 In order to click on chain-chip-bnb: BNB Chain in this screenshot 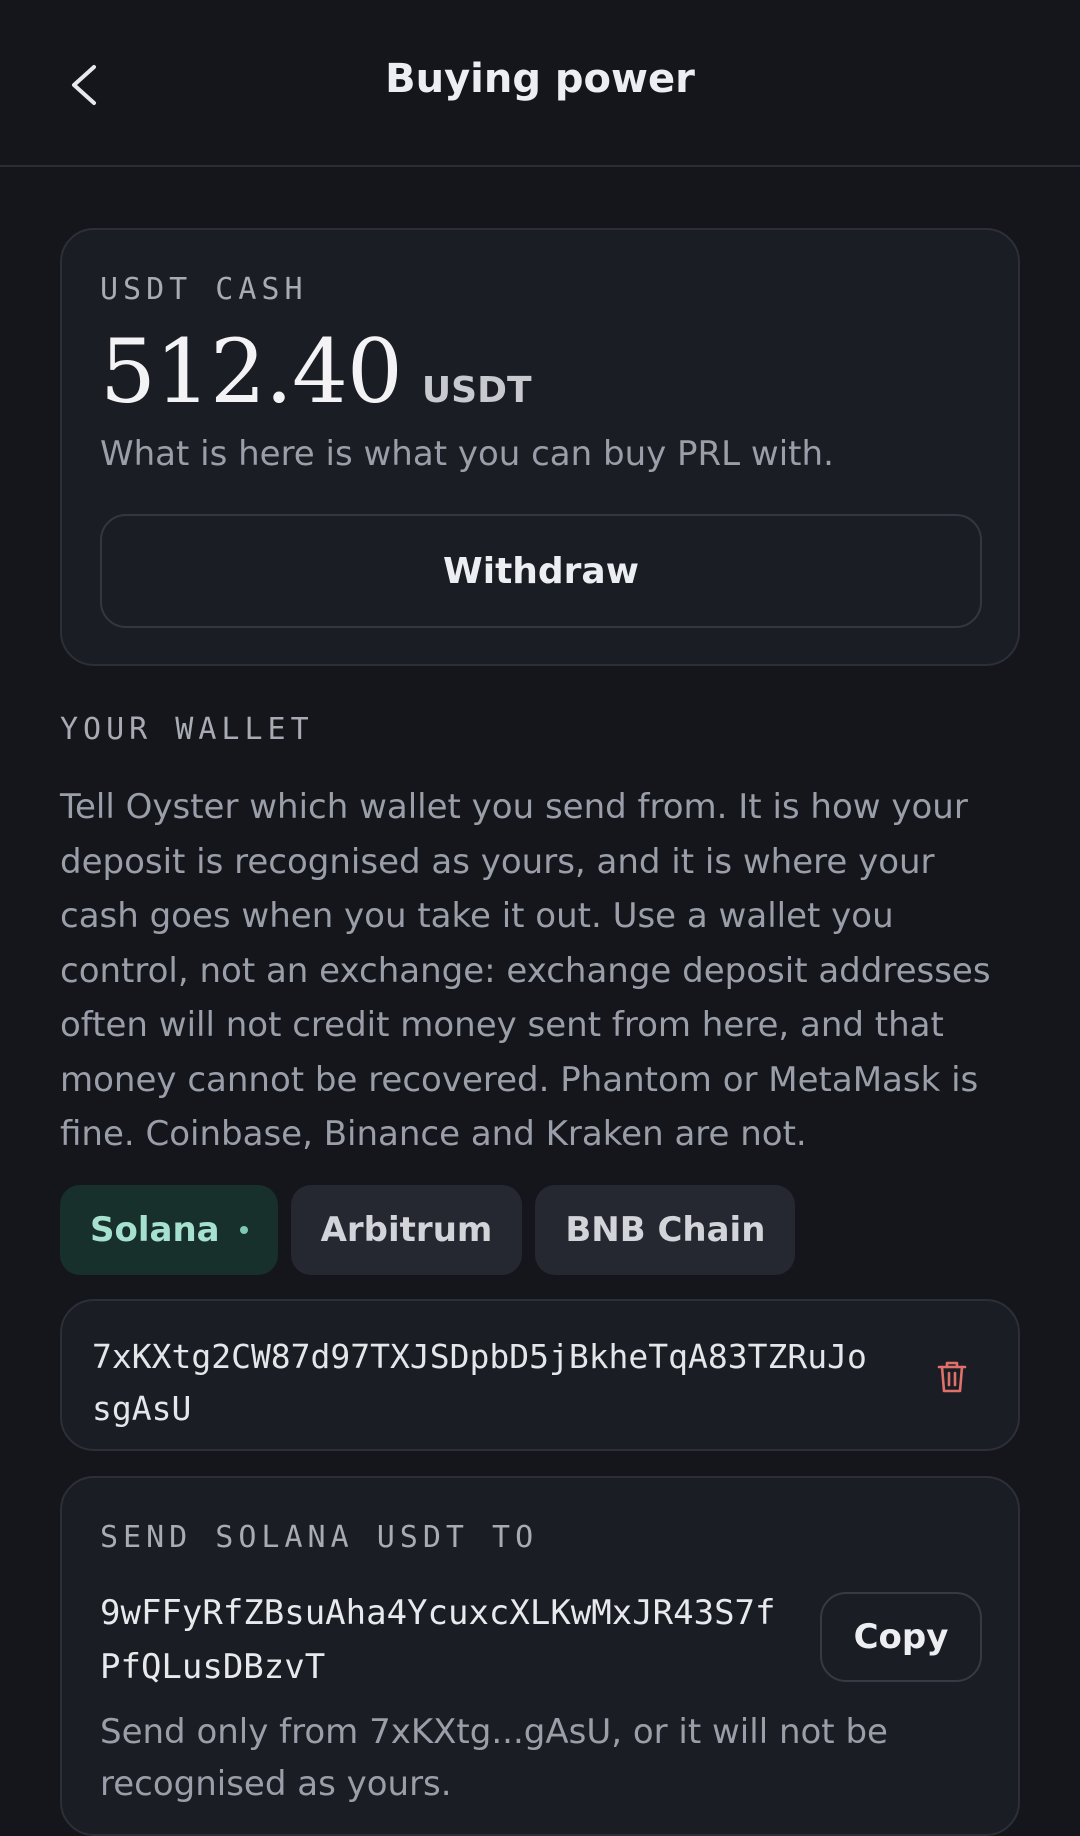, I will do `click(665, 1230)`.